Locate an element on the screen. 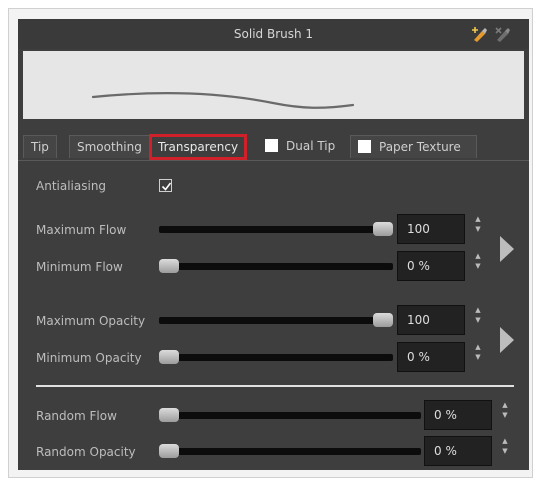 The image size is (543, 489). tab-label: Transparency is located at coordinates (198, 147).